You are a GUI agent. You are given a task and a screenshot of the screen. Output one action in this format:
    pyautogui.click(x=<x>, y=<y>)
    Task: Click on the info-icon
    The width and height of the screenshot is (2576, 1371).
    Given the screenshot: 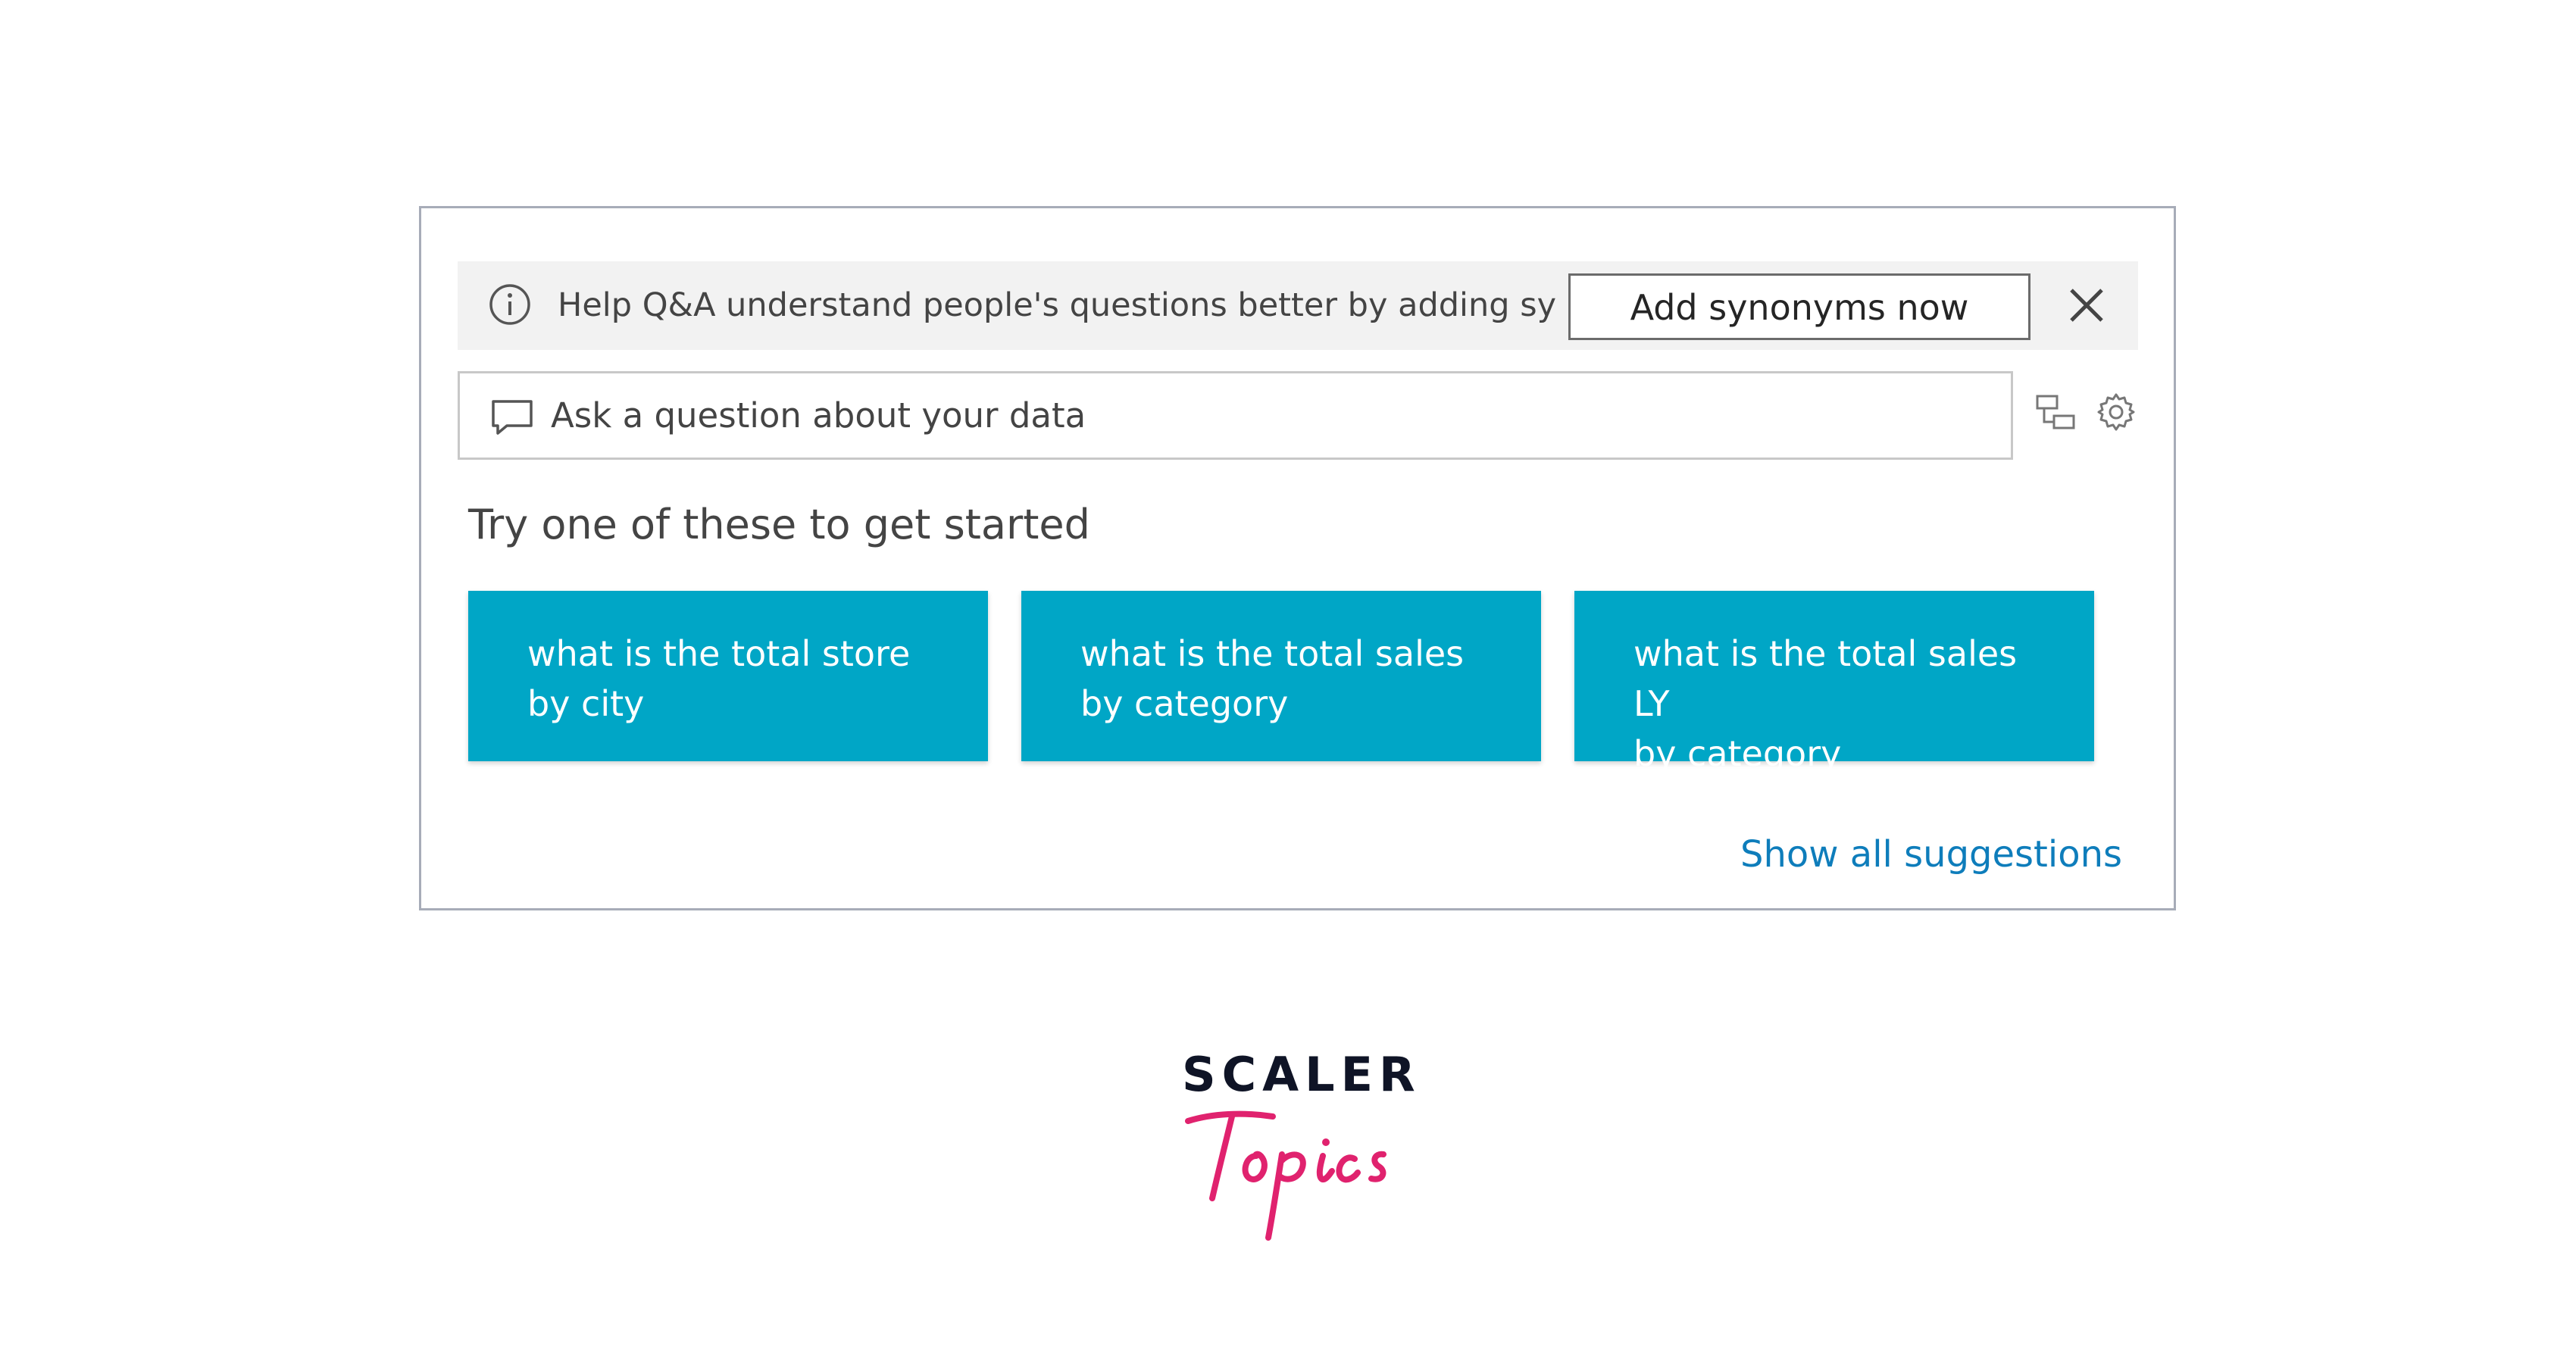 What is the action you would take?
    pyautogui.click(x=509, y=304)
    